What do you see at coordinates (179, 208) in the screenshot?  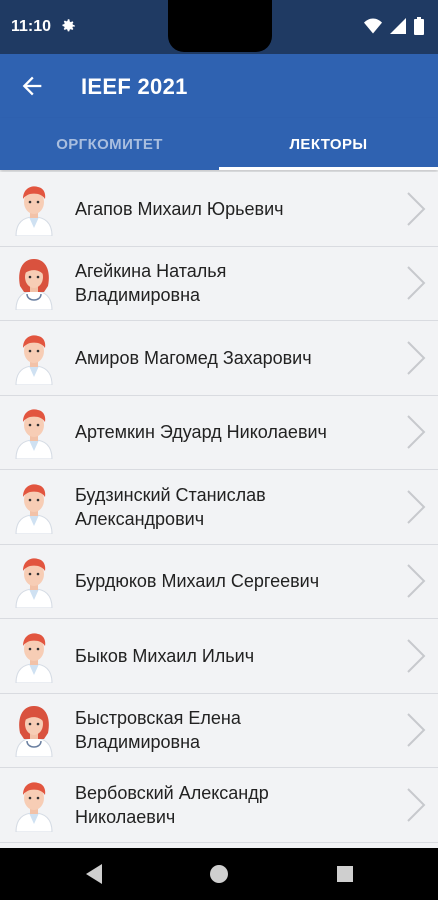 I see `lecturer-name: Агапов Михаил Юрьевич` at bounding box center [179, 208].